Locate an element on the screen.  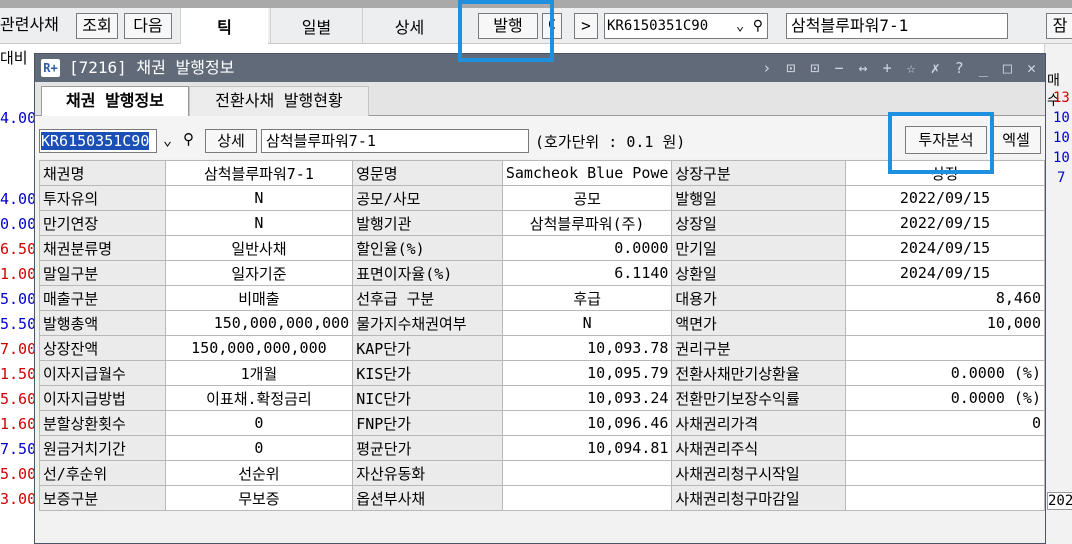
field-label: 원금거치기간 is located at coordinates (102, 448).